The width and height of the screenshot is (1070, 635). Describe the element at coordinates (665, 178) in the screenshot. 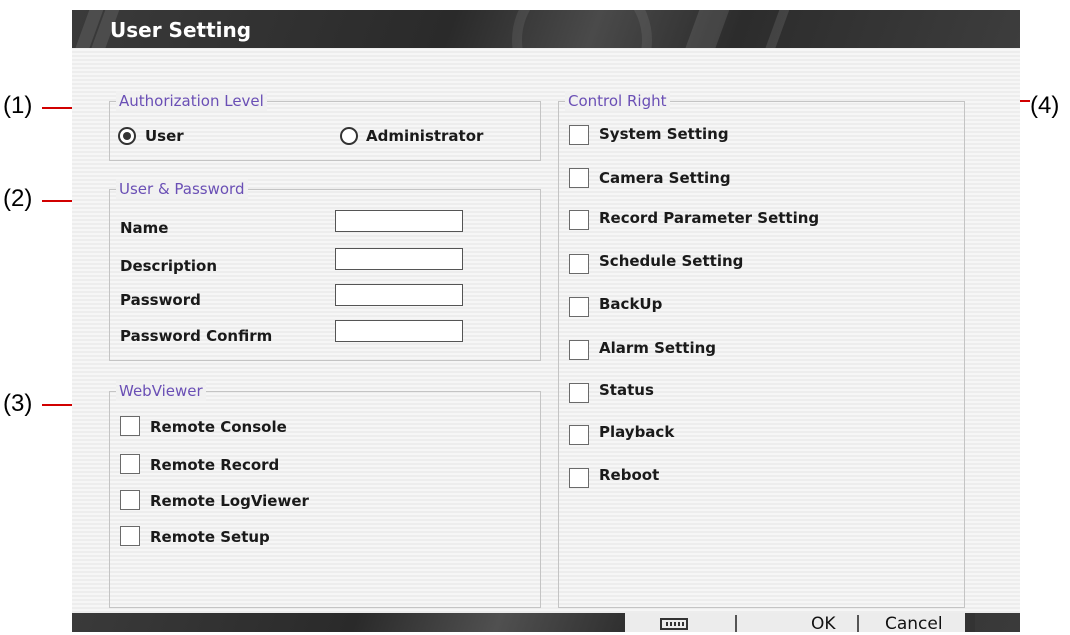

I see `camera-setting-label: Camera Setting` at that location.